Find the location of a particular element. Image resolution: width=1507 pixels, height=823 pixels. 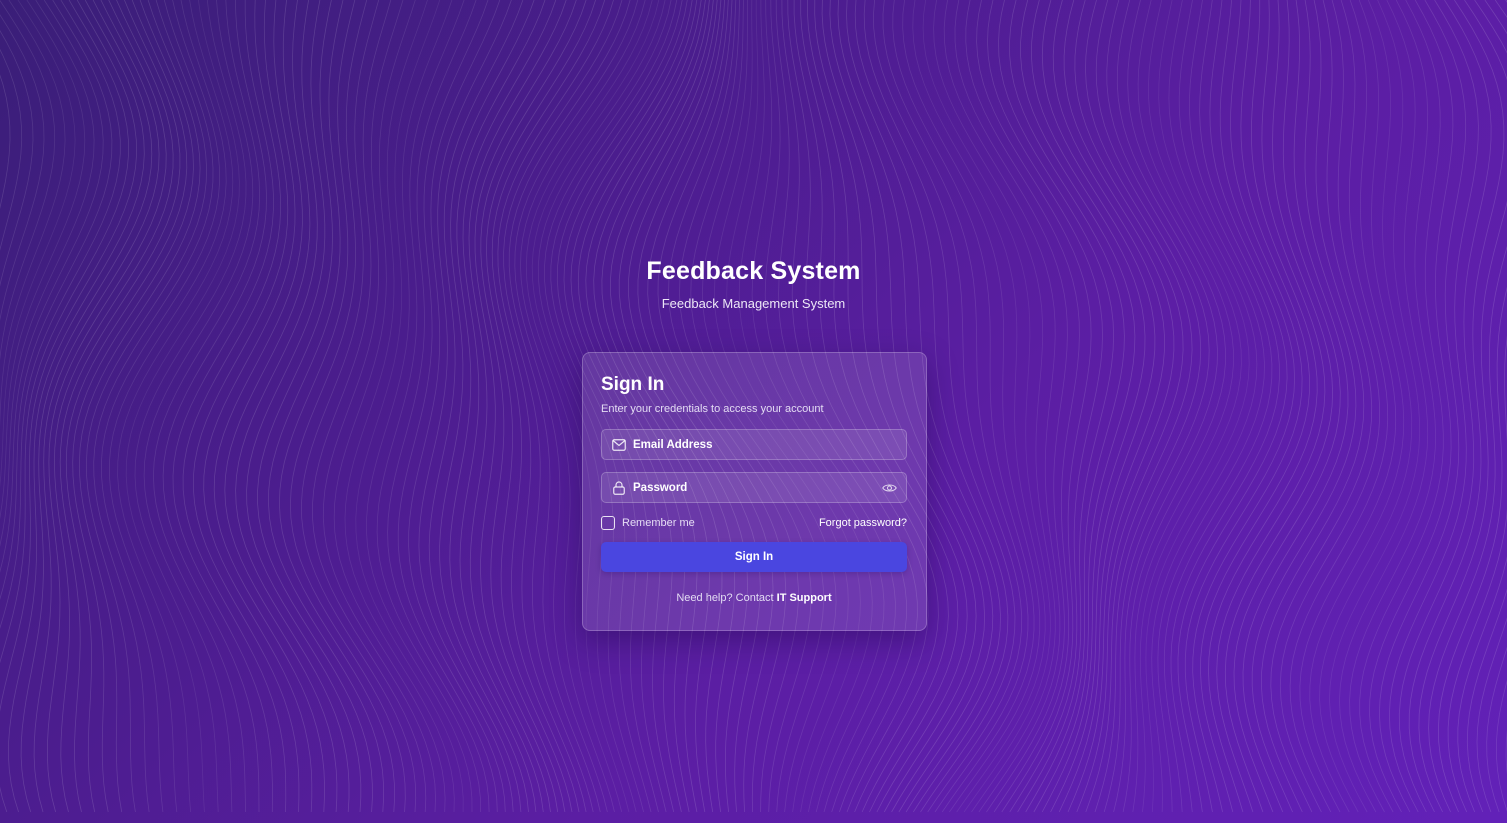

password-input is located at coordinates (757, 487).